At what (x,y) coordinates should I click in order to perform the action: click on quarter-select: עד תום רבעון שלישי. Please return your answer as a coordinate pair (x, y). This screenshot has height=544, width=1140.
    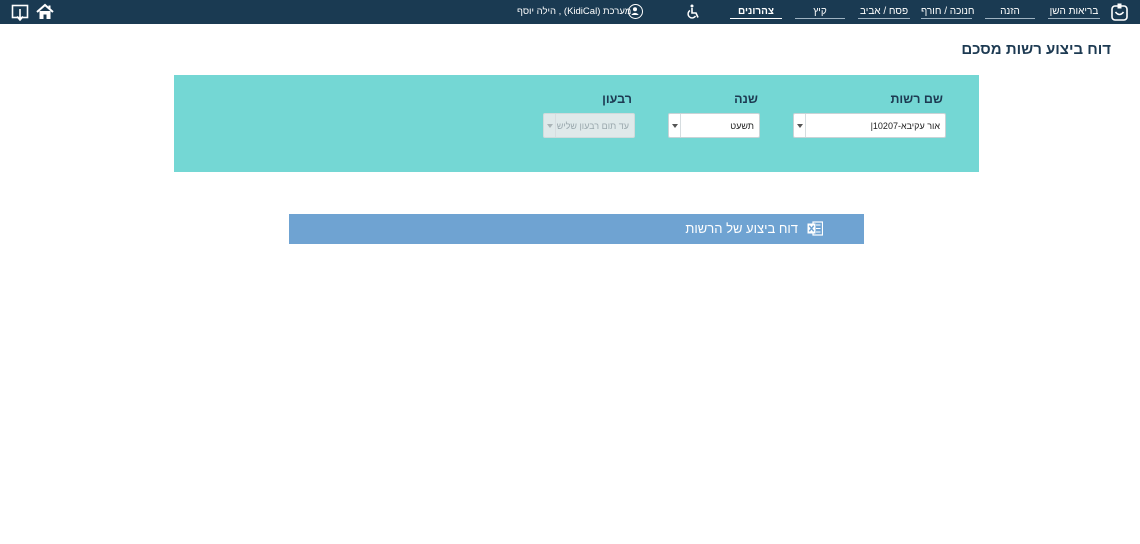
    Looking at the image, I should click on (589, 125).